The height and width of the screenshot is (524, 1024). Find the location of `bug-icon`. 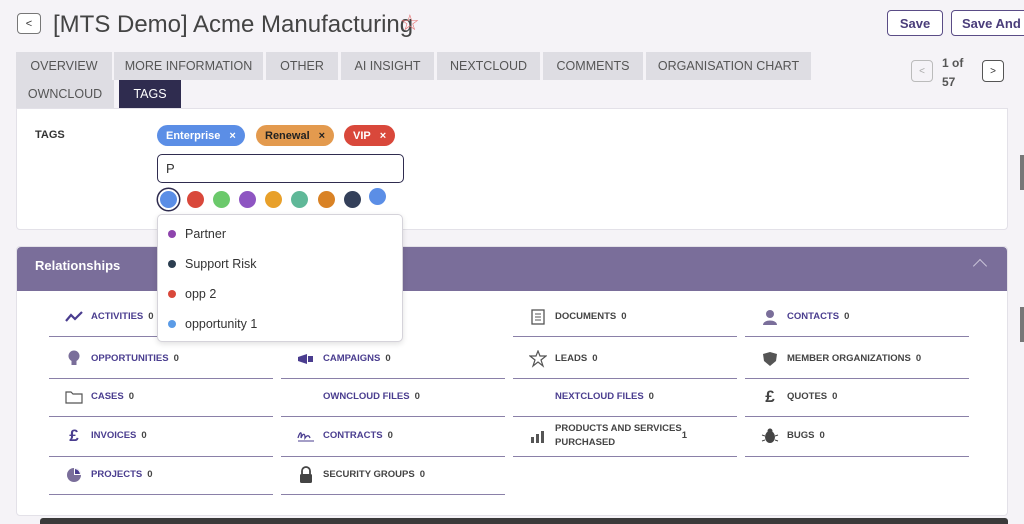

bug-icon is located at coordinates (770, 436).